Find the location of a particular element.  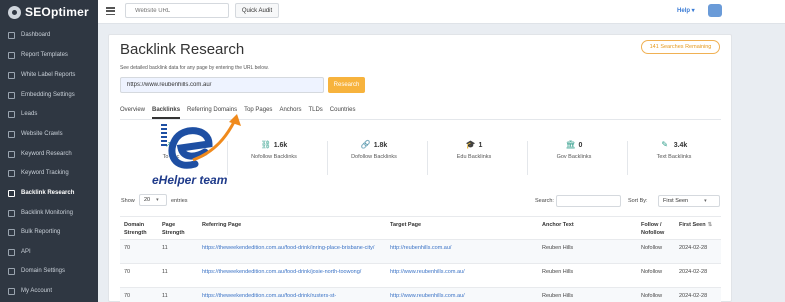

sort-by-label: Sort By: is located at coordinates (638, 201).